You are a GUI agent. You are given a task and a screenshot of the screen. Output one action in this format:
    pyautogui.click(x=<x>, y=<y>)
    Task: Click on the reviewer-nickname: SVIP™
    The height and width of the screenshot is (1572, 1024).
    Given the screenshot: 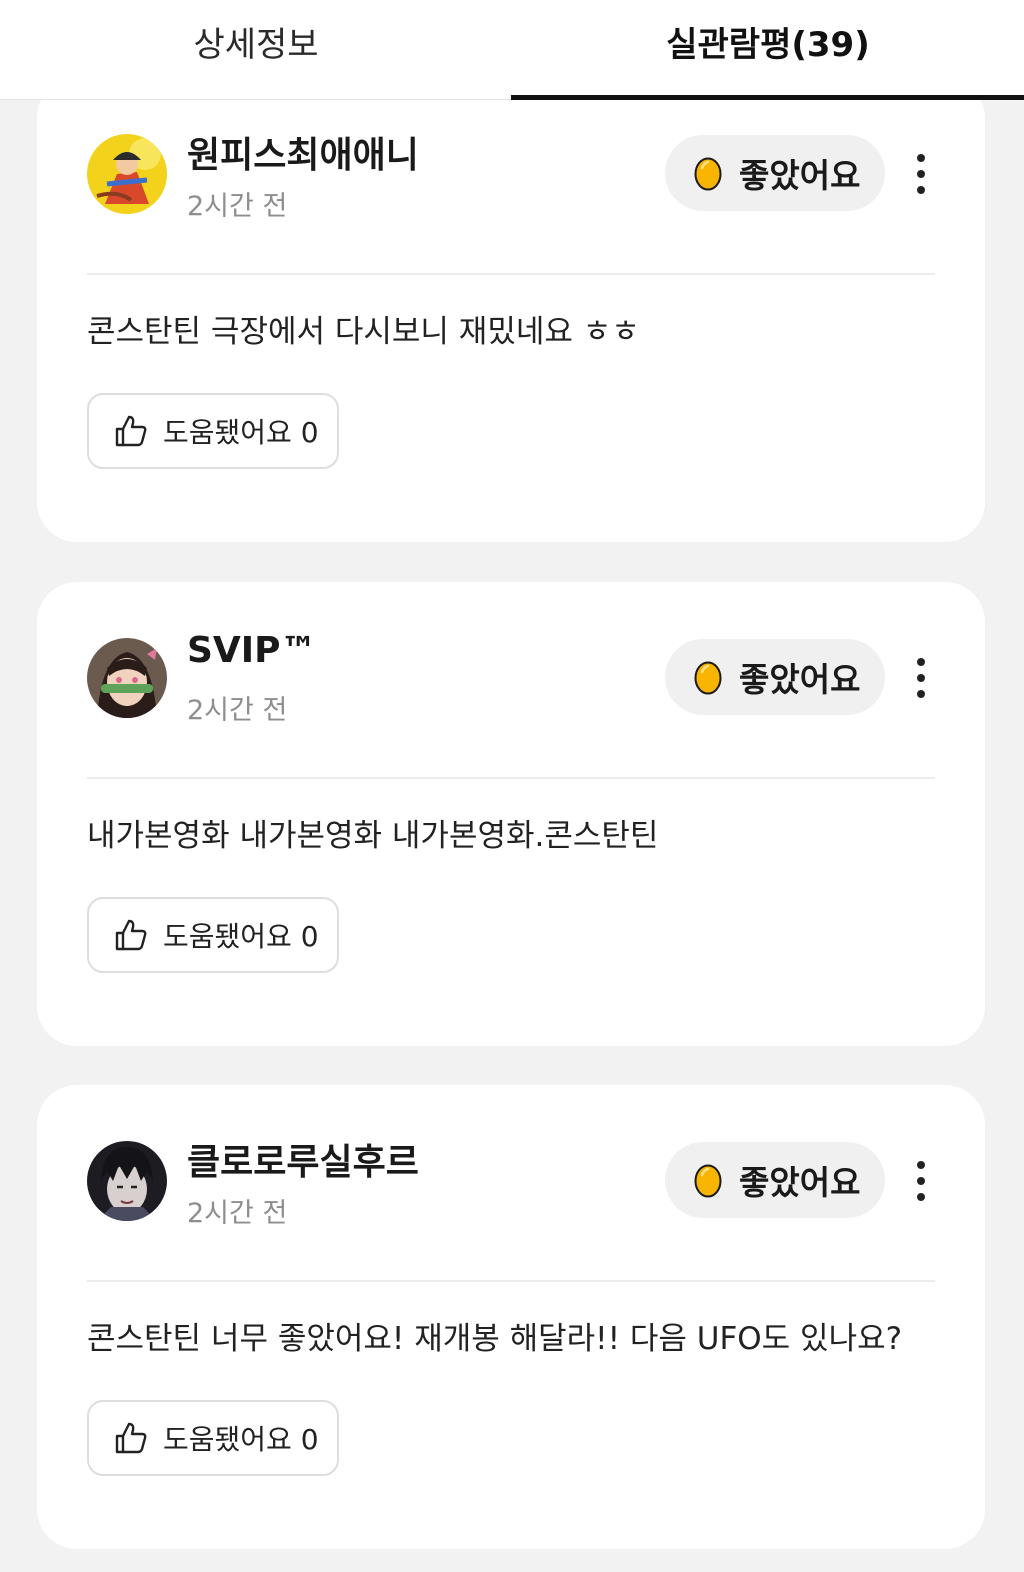 What is the action you would take?
    pyautogui.click(x=252, y=650)
    